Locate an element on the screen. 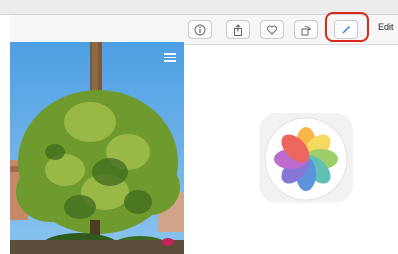 This screenshot has width=398, height=254. share-icon is located at coordinates (238, 29).